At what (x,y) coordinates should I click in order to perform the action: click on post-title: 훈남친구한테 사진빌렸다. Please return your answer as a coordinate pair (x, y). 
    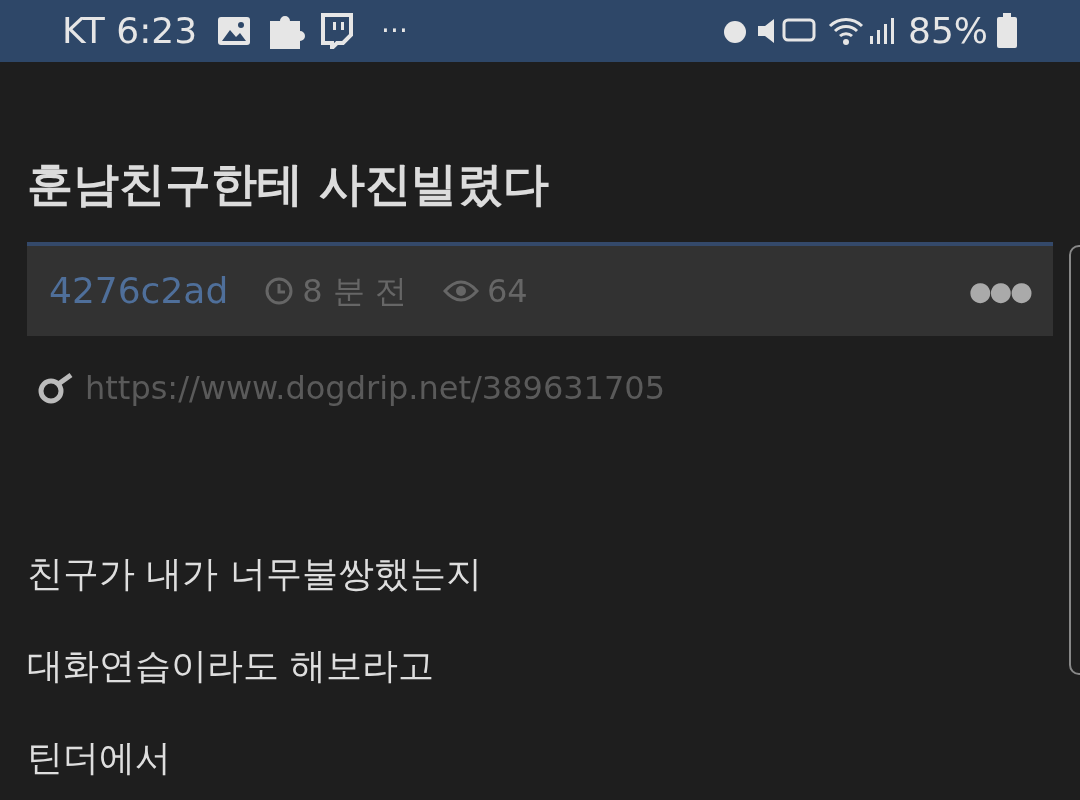
    Looking at the image, I should click on (288, 184).